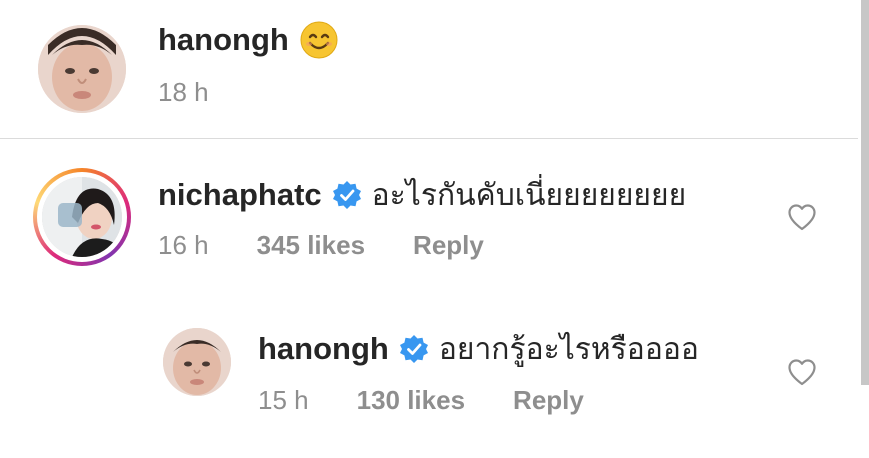  What do you see at coordinates (311, 245) in the screenshot?
I see `likes-count: 345 likes` at bounding box center [311, 245].